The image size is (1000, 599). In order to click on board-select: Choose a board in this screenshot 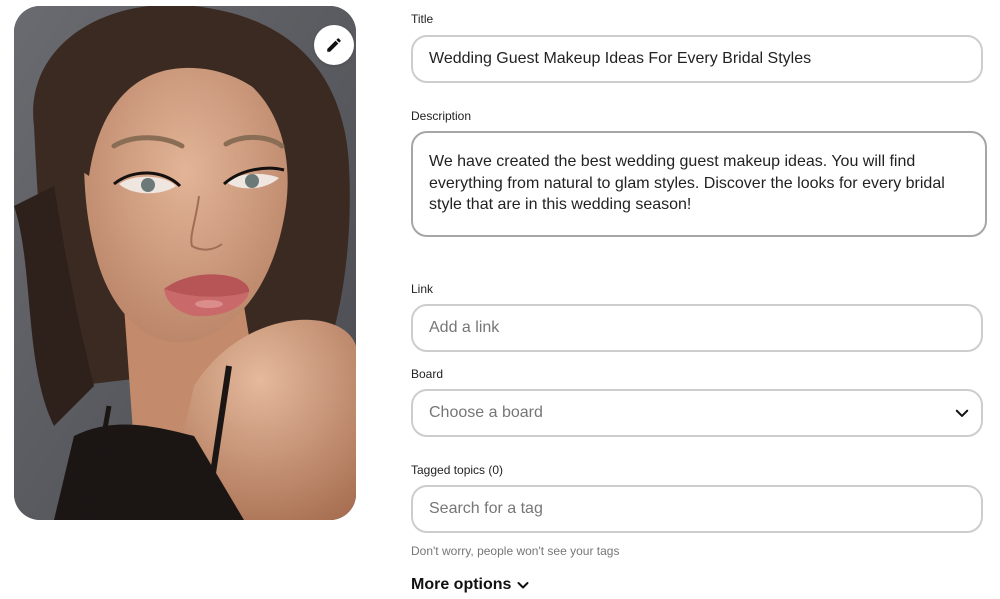, I will do `click(697, 413)`.